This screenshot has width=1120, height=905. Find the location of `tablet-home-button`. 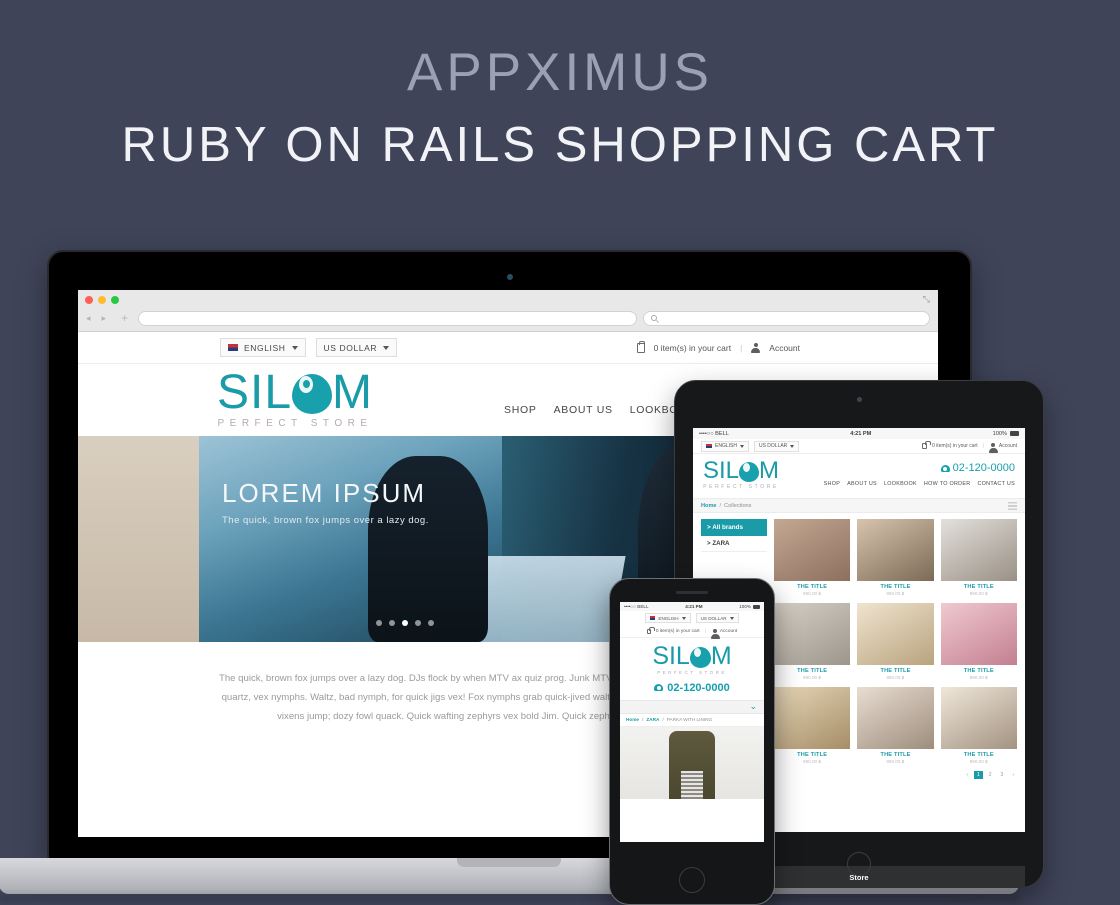

tablet-home-button is located at coordinates (859, 864).